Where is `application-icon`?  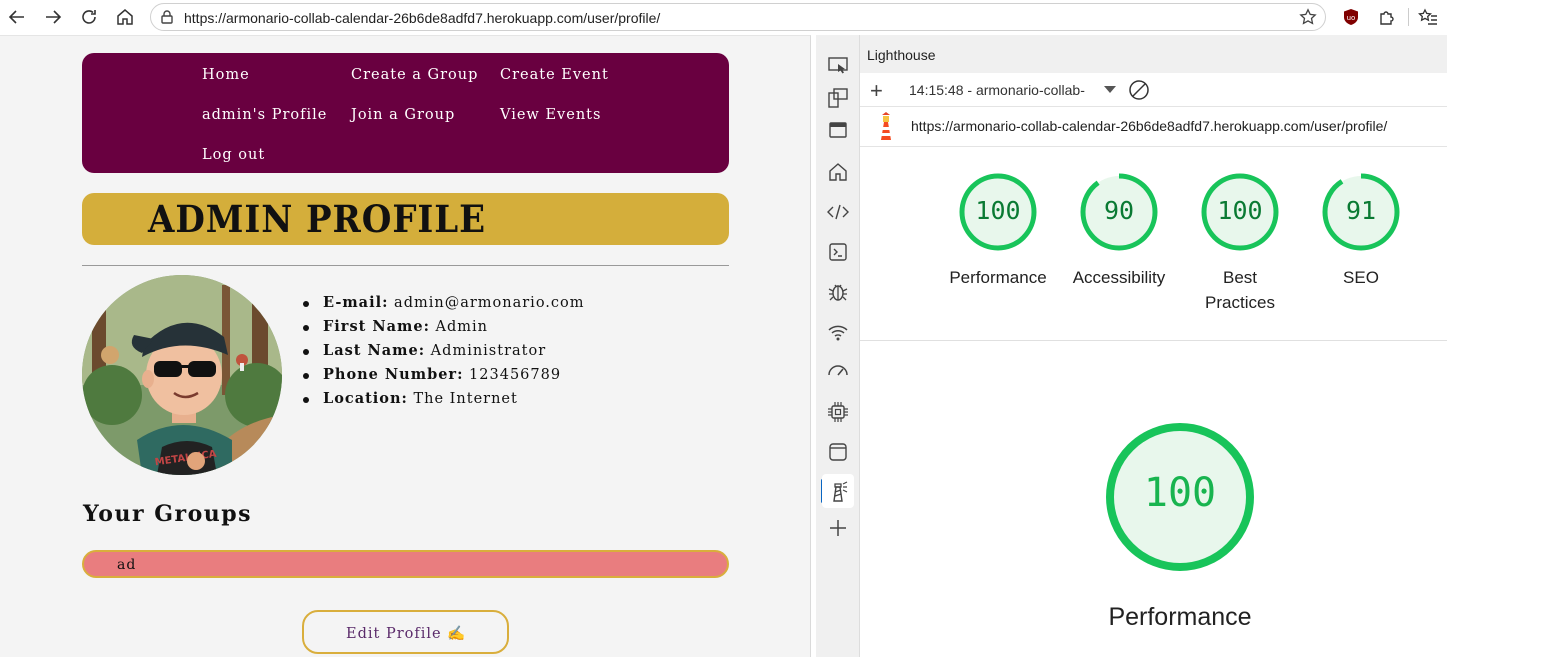
application-icon is located at coordinates (838, 452).